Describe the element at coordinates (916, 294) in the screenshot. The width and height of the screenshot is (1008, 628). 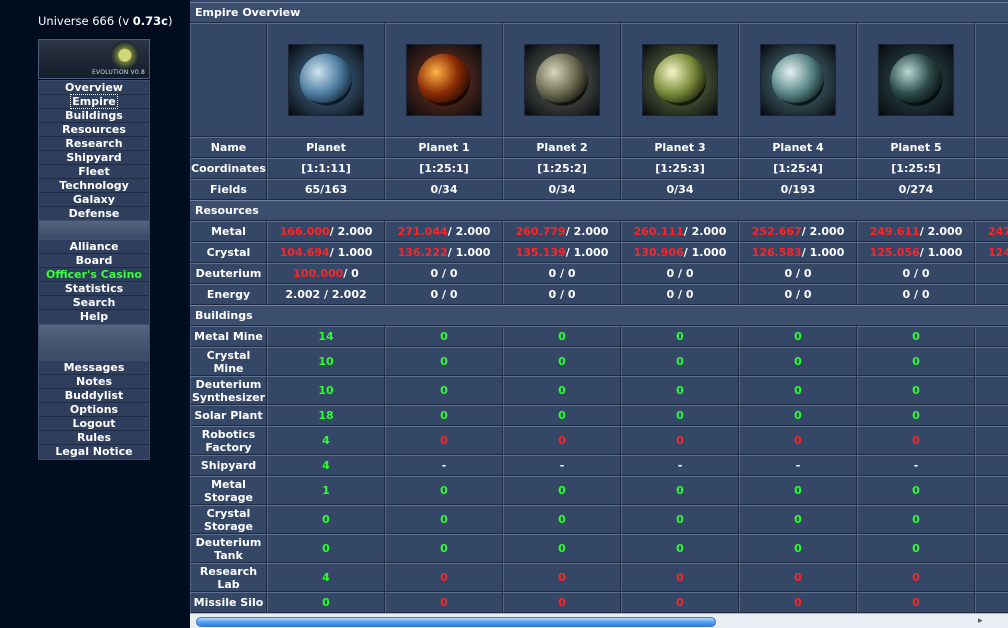
I see `resource-value-cell: 0 / 0` at that location.